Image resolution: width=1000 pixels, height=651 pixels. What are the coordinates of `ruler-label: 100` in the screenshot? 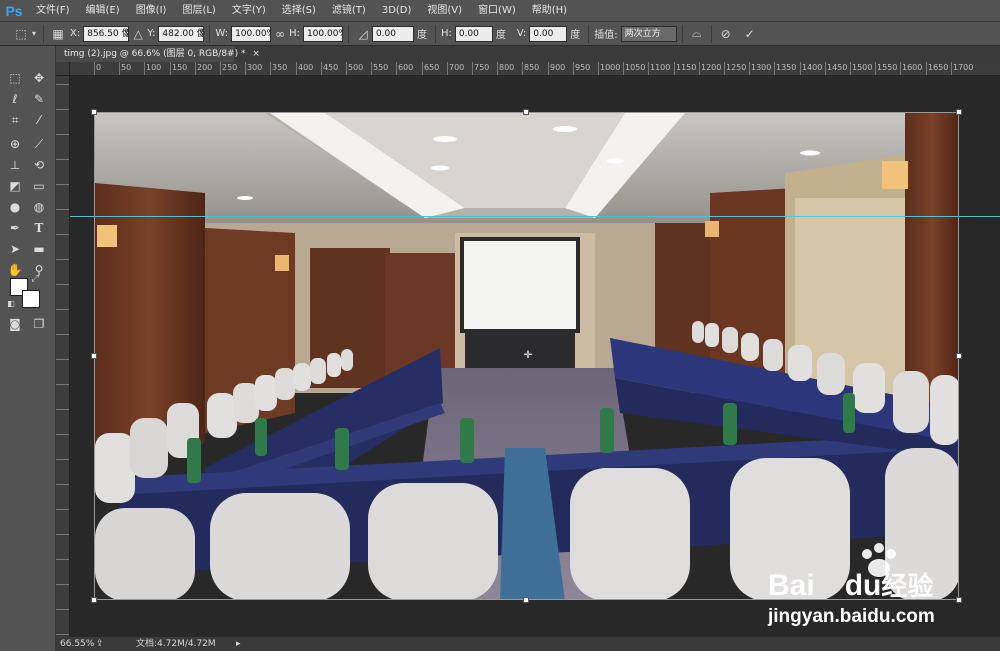 It's located at (154, 67).